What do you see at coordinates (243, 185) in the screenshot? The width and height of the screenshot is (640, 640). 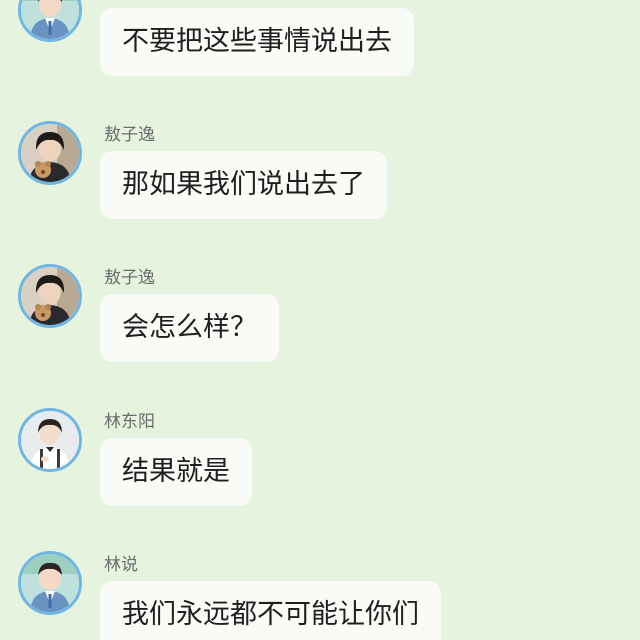 I see `message-bubble: 那如果我们说出去了` at bounding box center [243, 185].